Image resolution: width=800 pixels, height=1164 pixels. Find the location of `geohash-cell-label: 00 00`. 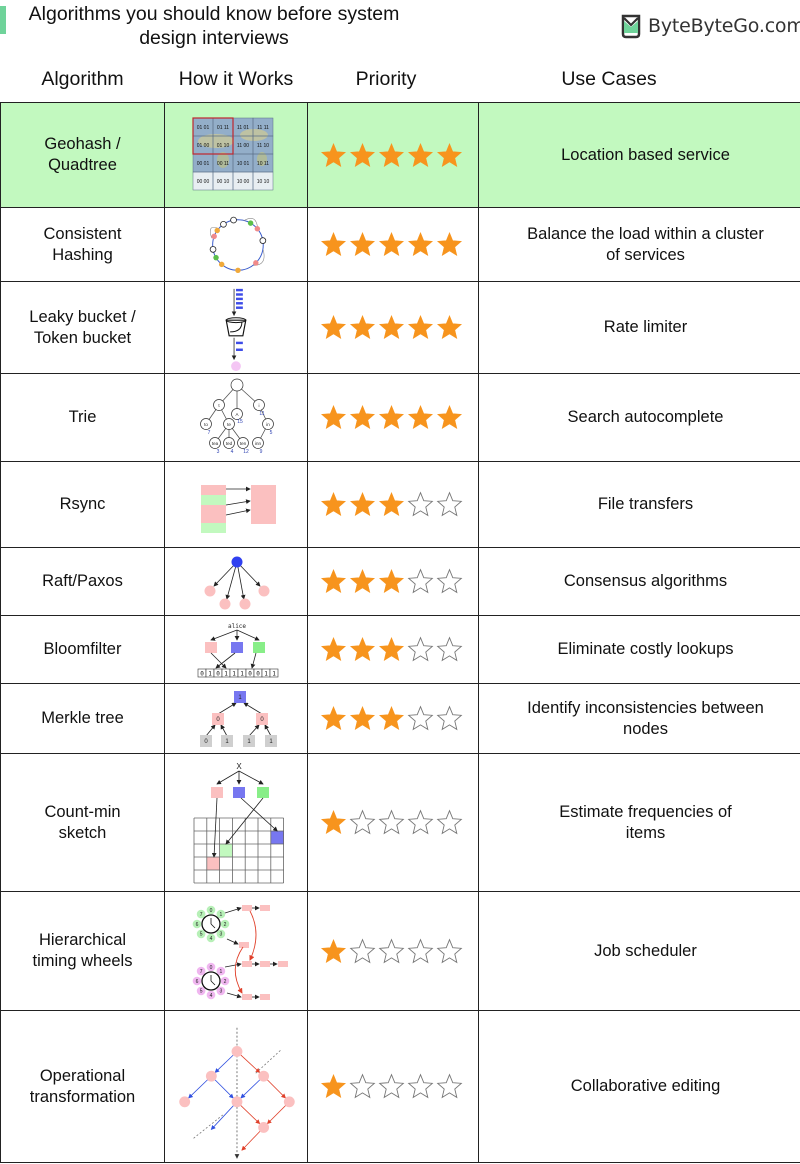

geohash-cell-label: 00 00 is located at coordinates (203, 182).